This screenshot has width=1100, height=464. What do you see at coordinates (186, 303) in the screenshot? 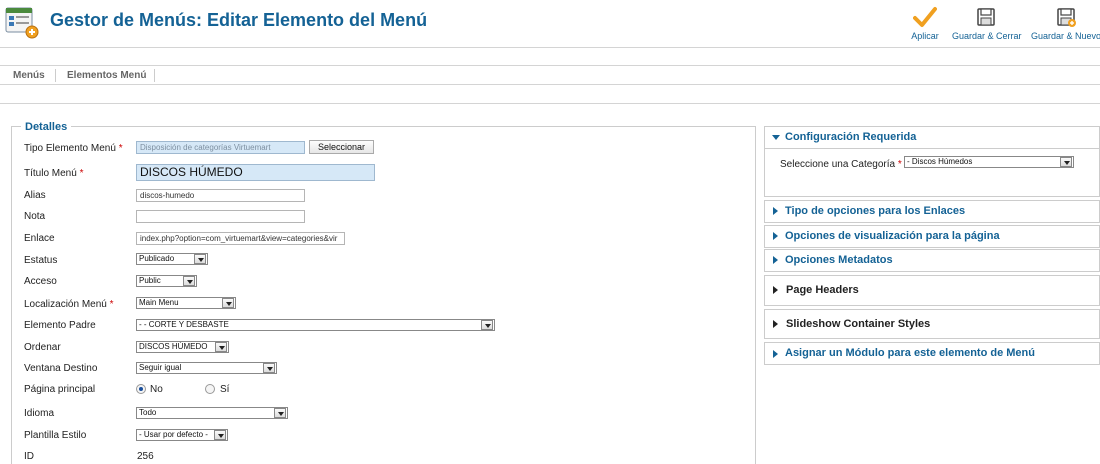
I see `location-select: Main Menu` at bounding box center [186, 303].